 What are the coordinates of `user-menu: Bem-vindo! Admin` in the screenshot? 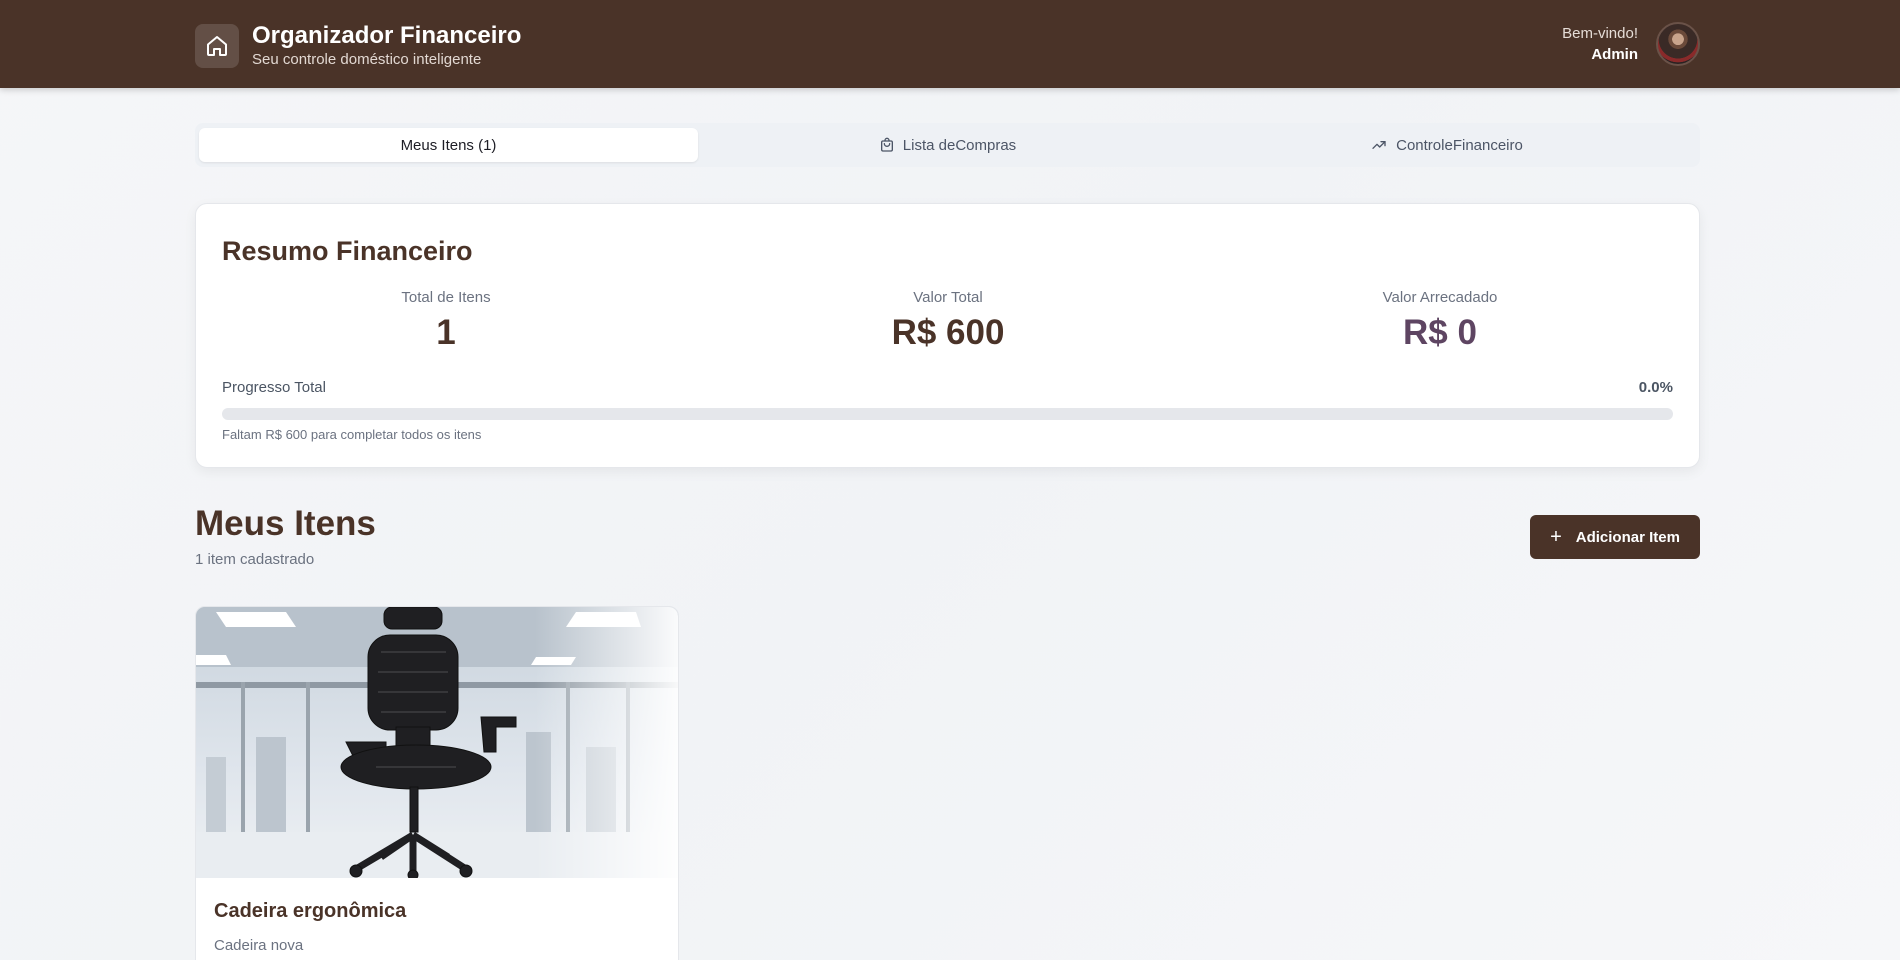 It's located at (1631, 44).